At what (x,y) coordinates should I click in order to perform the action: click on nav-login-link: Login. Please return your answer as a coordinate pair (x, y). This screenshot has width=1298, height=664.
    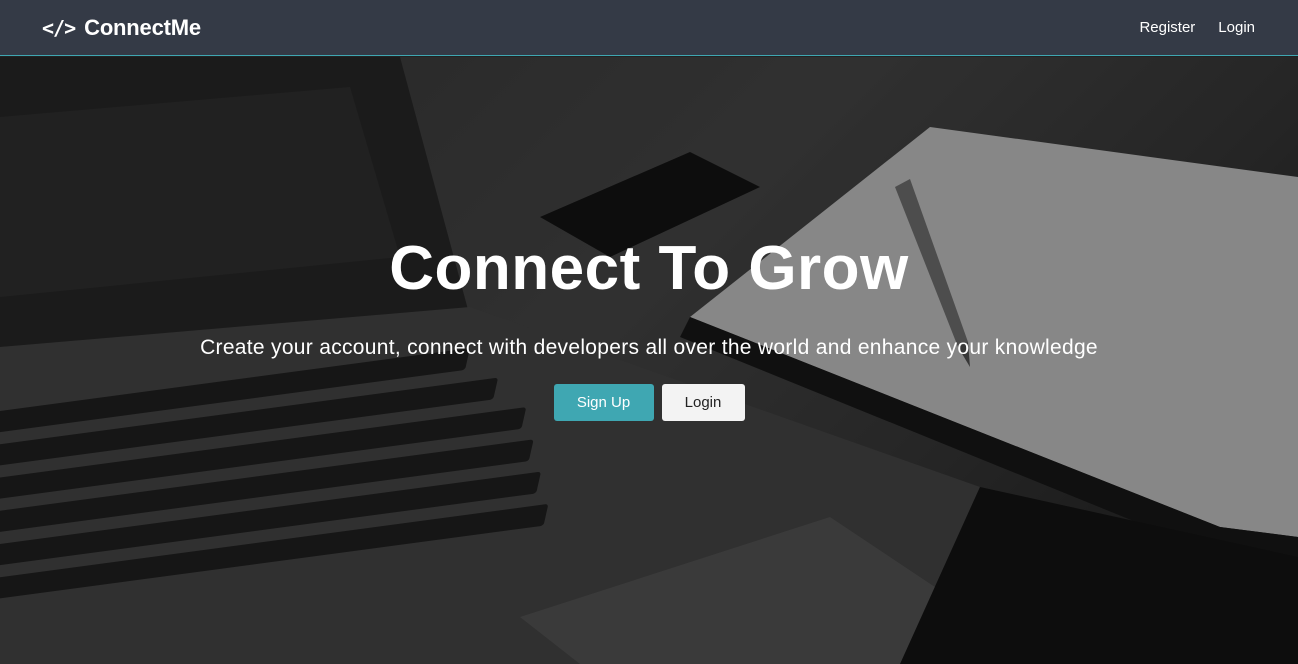
    Looking at the image, I should click on (1236, 27).